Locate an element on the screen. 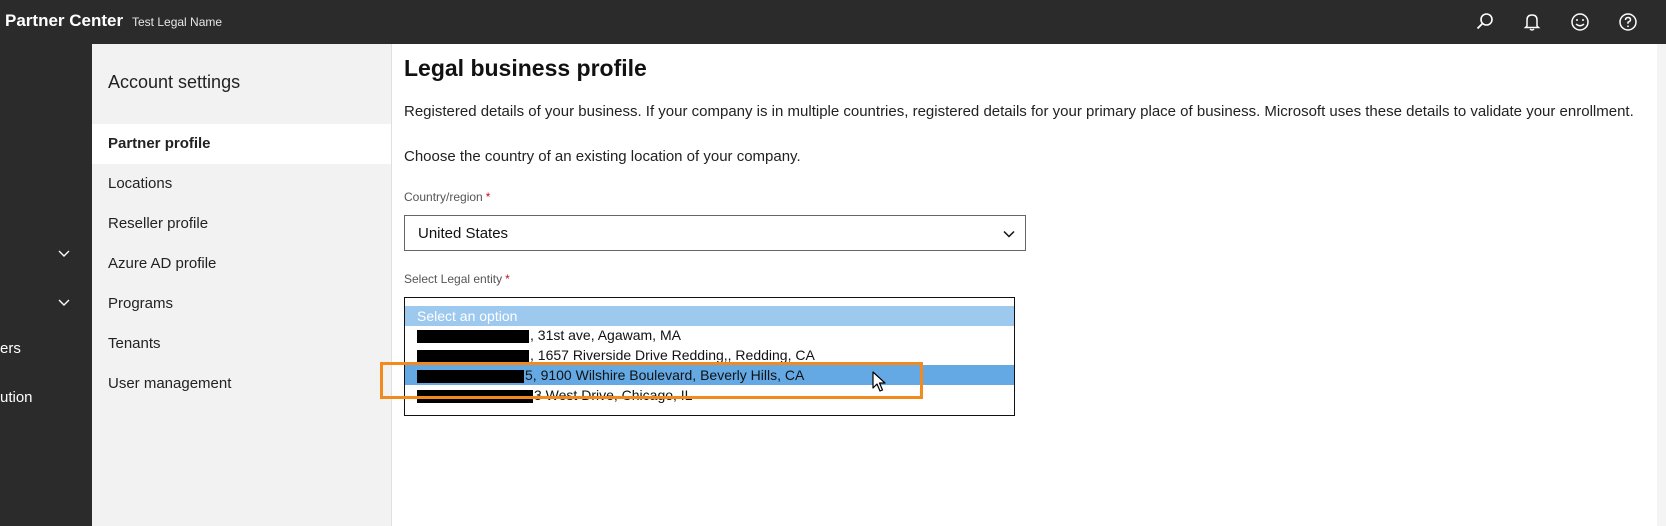 This screenshot has width=1666, height=526. tenant-name: Test Legal Name is located at coordinates (177, 22).